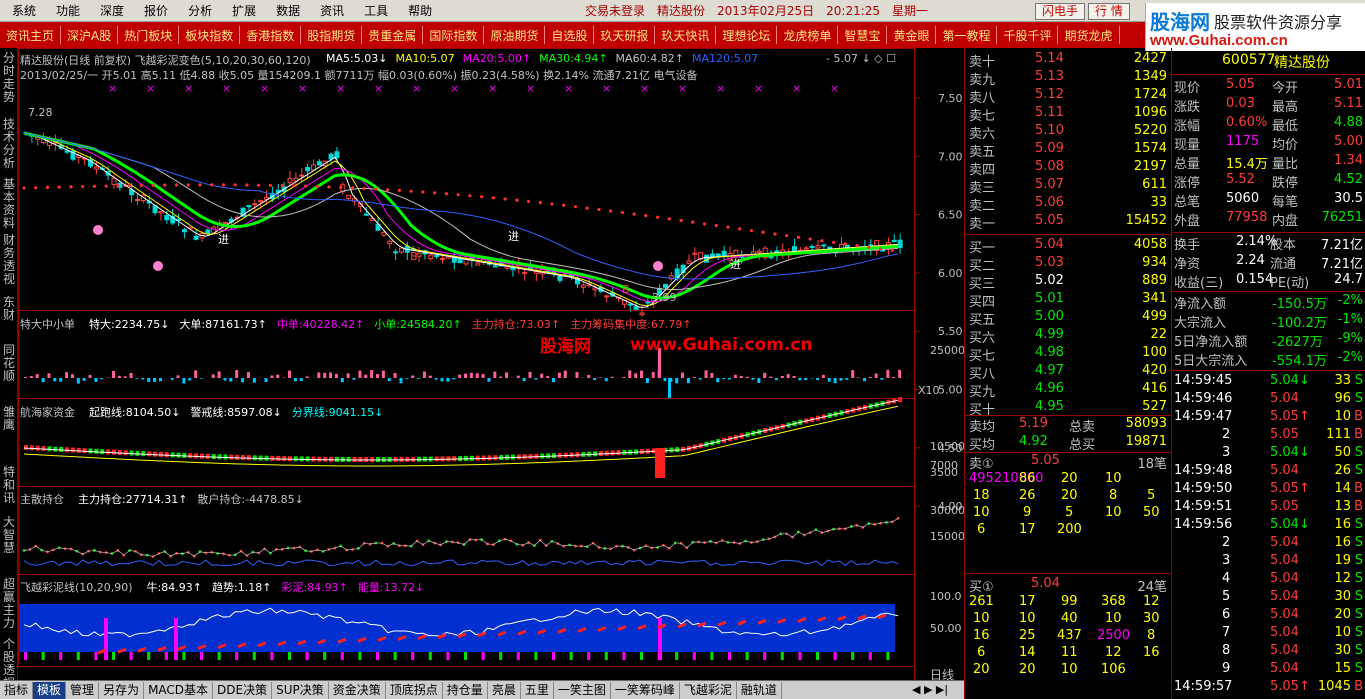  Describe the element at coordinates (1268, 508) in the screenshot. I see `tick-row: 14:59:51 5.05 13 B` at that location.